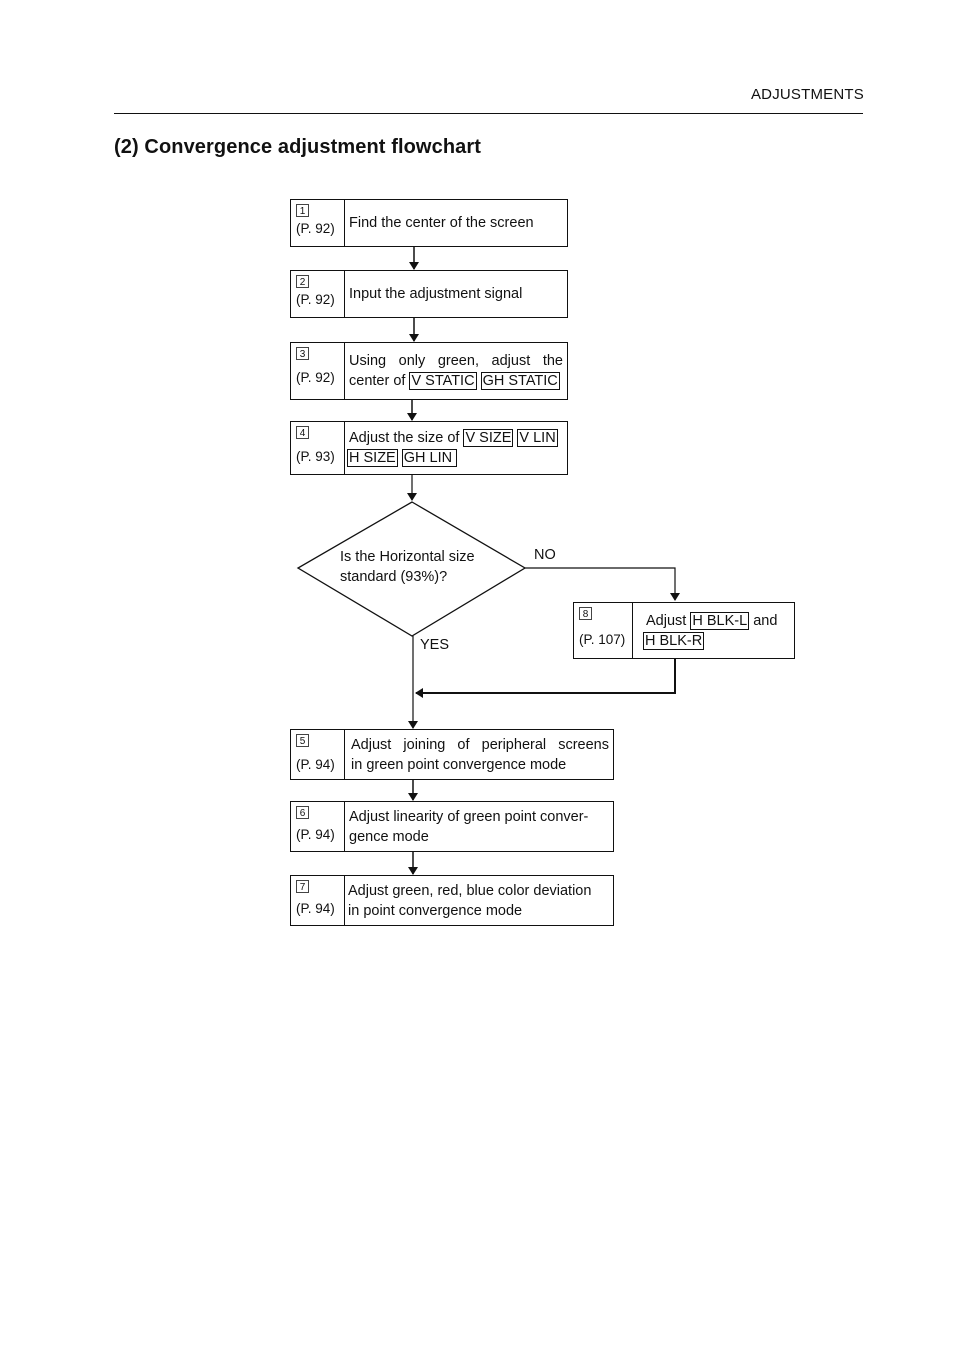  Describe the element at coordinates (716, 641) in the screenshot. I see `step-8-line-2: H BLK-R` at that location.